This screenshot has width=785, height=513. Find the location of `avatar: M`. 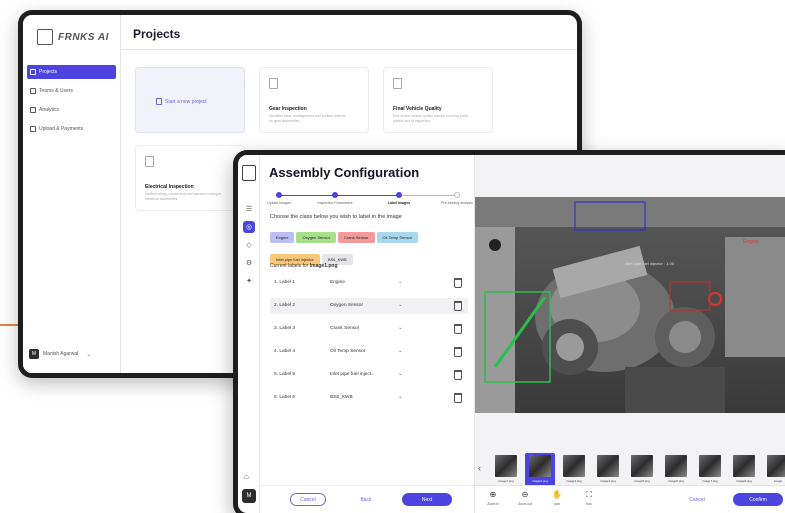

avatar: M is located at coordinates (249, 496).